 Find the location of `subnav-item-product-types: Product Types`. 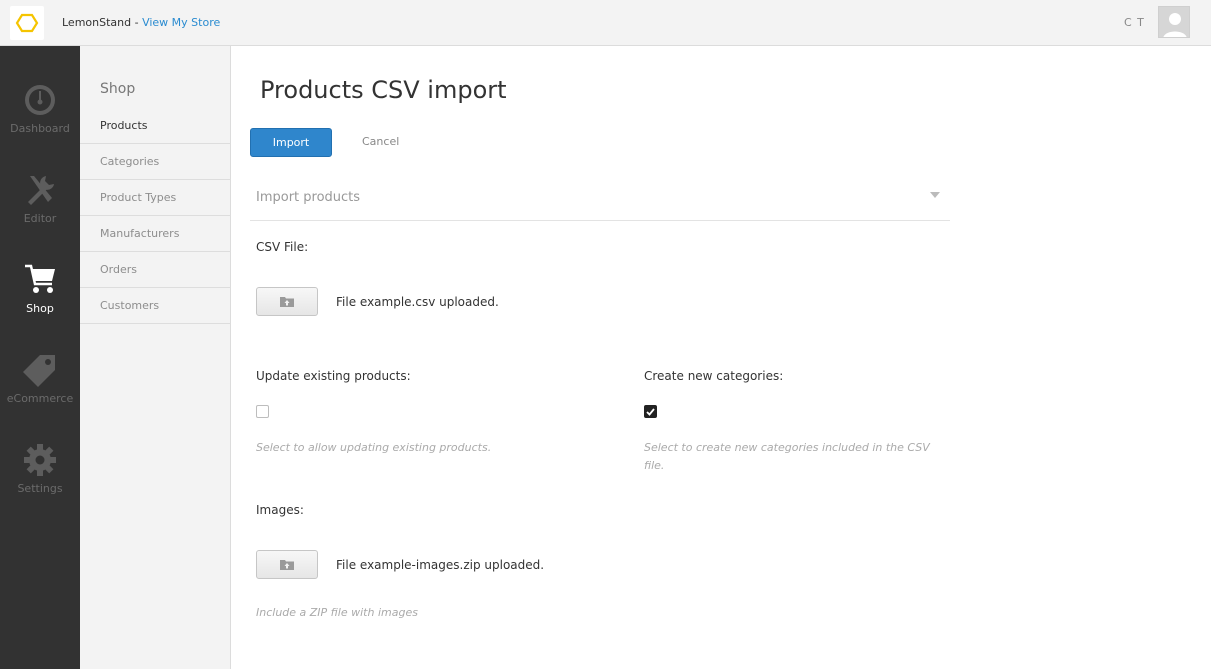

subnav-item-product-types: Product Types is located at coordinates (155, 198).